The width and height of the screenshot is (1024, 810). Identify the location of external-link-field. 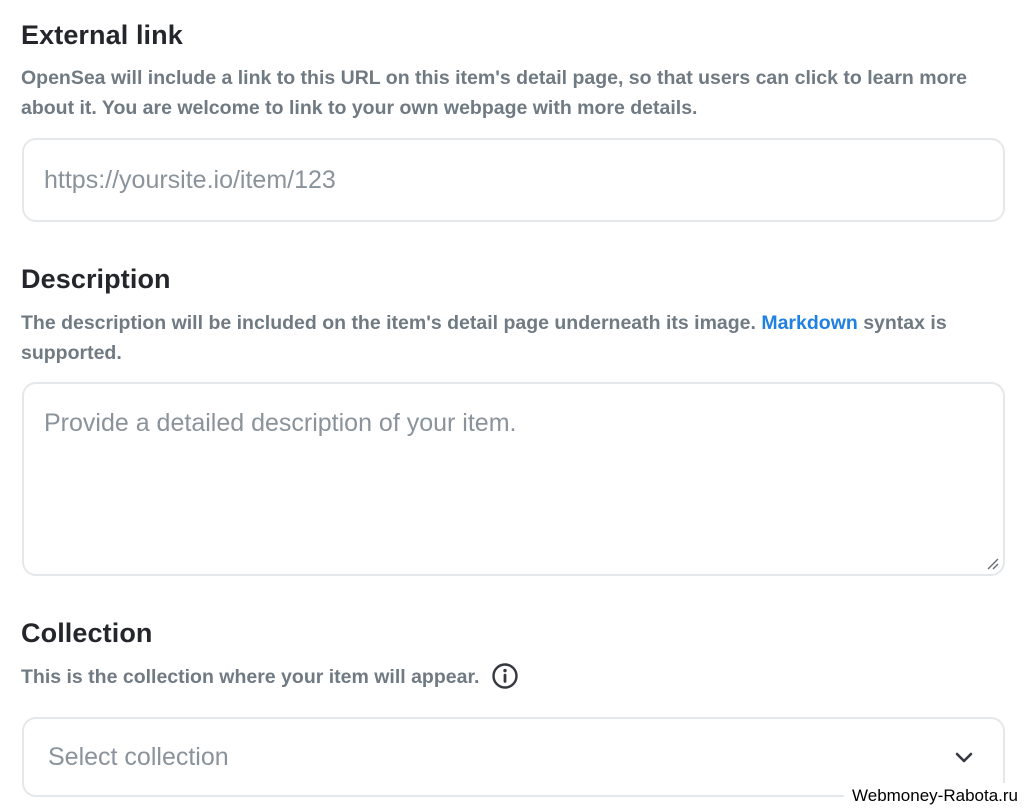
(513, 180).